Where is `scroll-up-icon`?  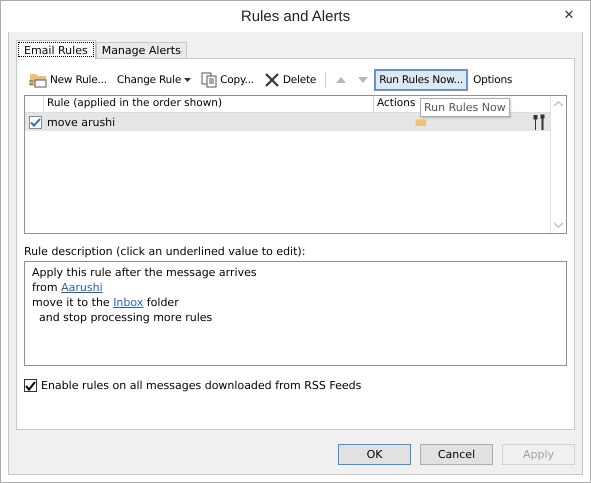 scroll-up-icon is located at coordinates (558, 104).